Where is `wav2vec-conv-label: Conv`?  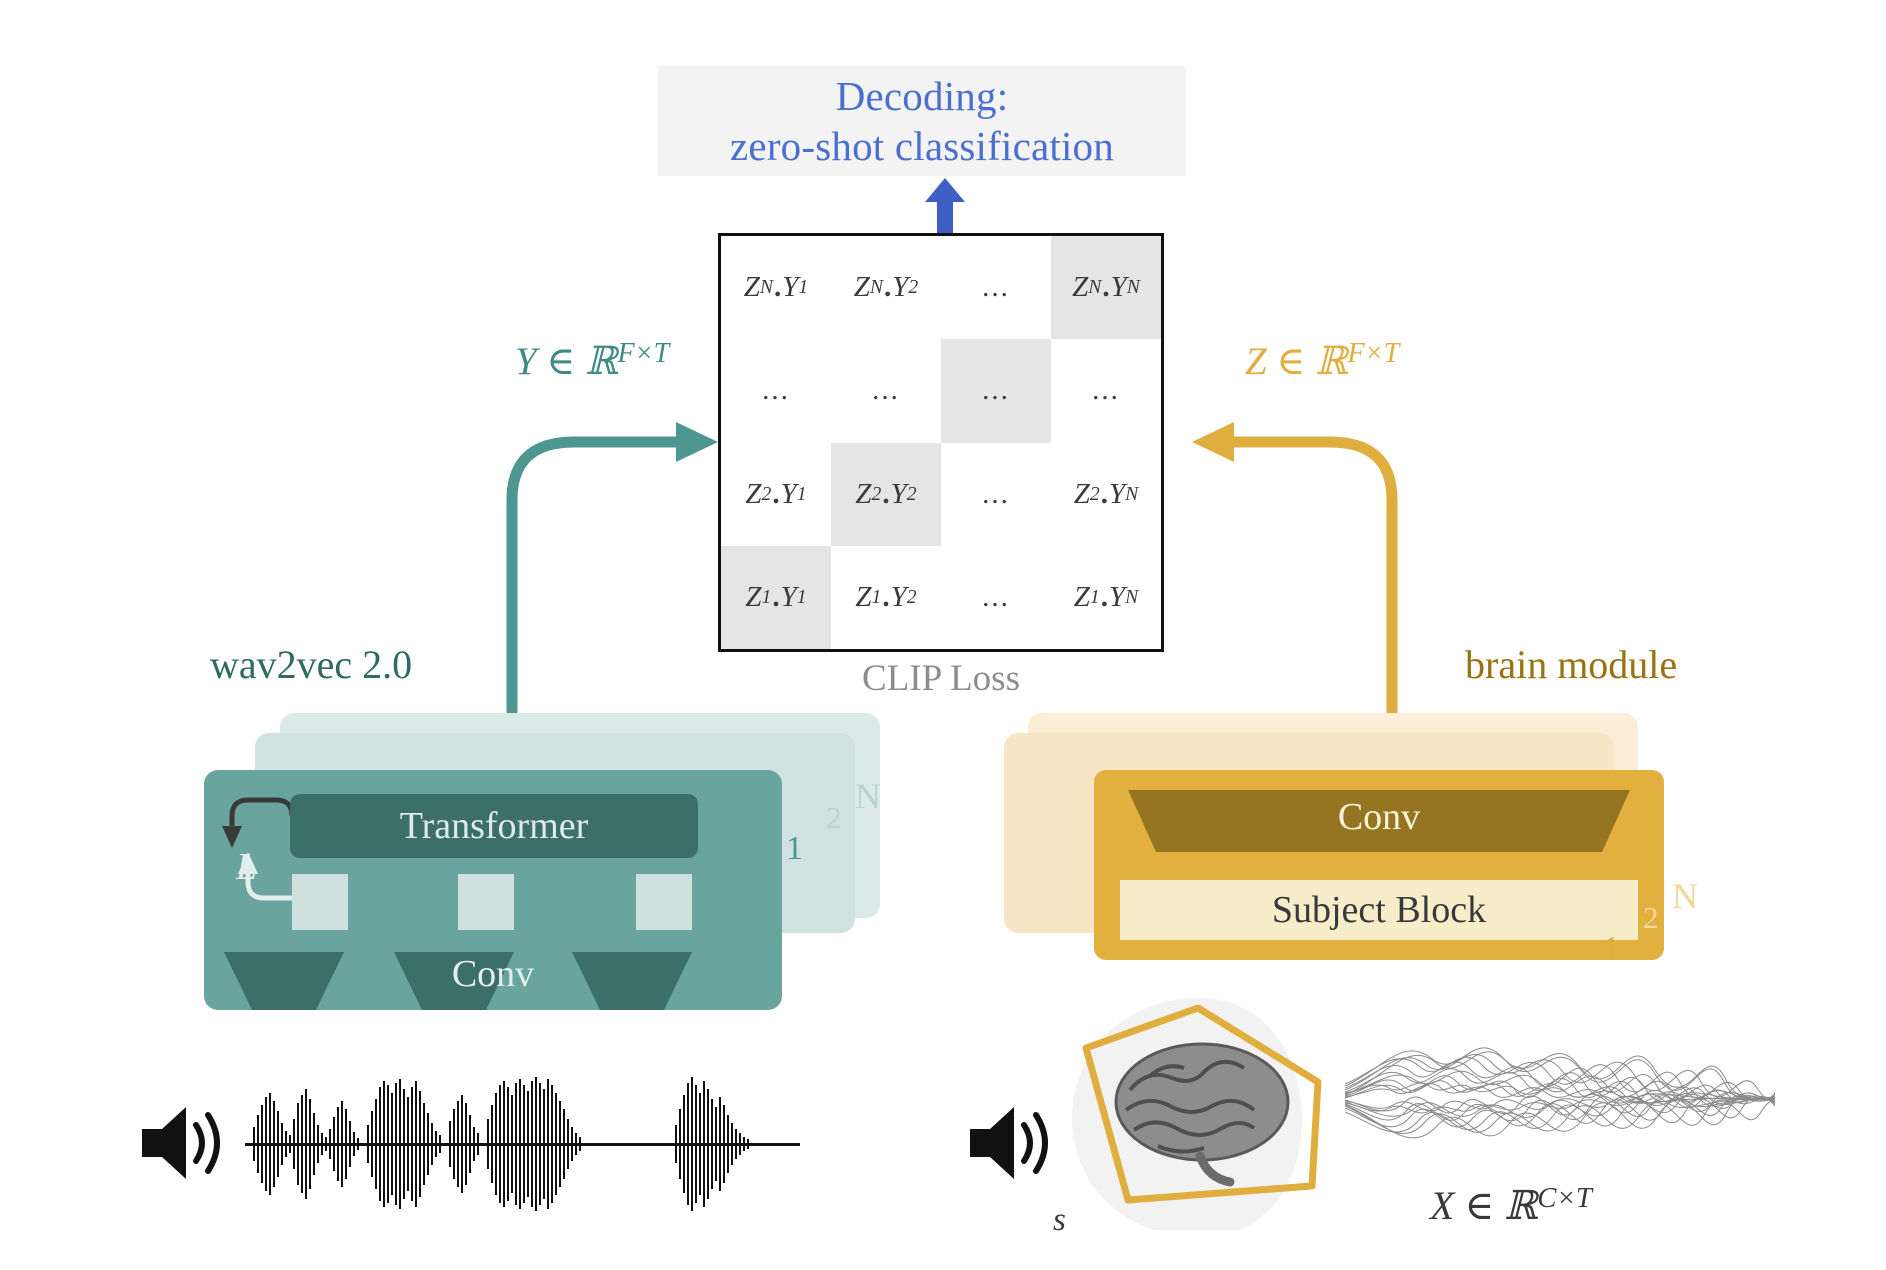
wav2vec-conv-label: Conv is located at coordinates (493, 974).